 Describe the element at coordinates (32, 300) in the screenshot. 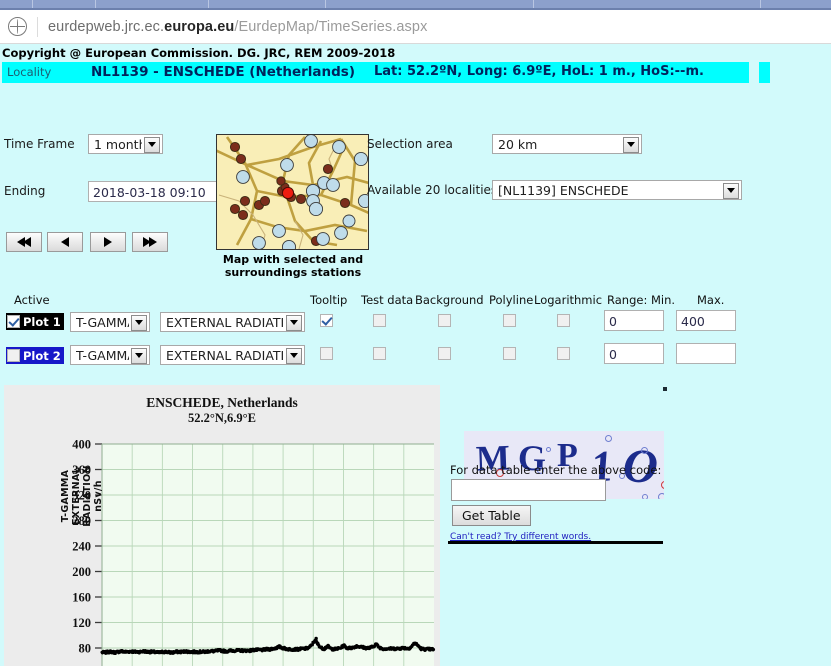

I see `active-column-header: Active` at that location.